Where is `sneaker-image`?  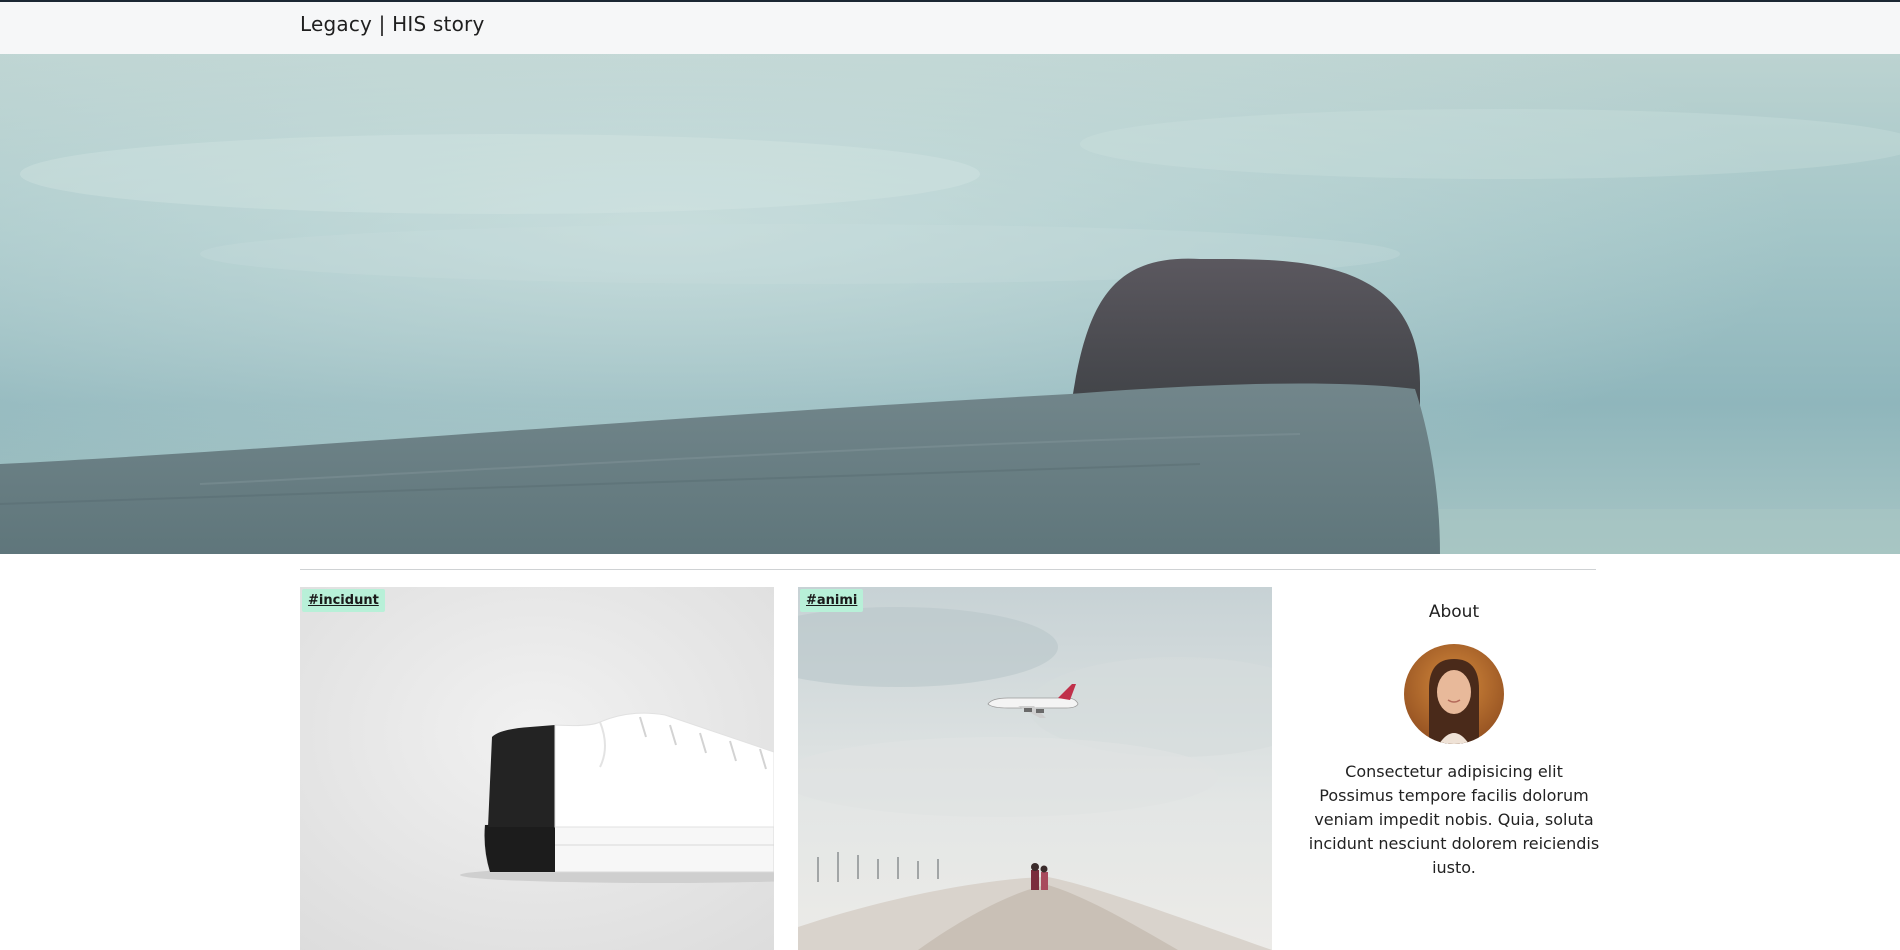
sneaker-image is located at coordinates (537, 768).